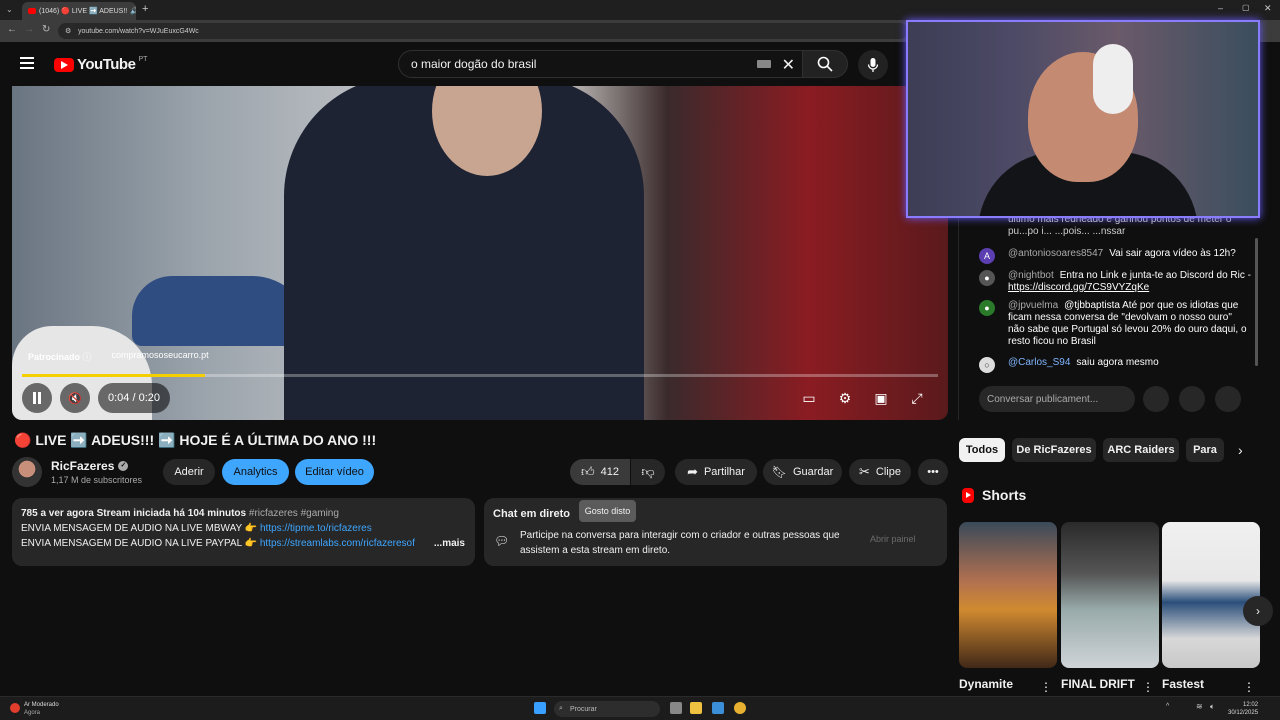 The height and width of the screenshot is (720, 1280). Describe the element at coordinates (27, 472) in the screenshot. I see `channel-avatar` at that location.